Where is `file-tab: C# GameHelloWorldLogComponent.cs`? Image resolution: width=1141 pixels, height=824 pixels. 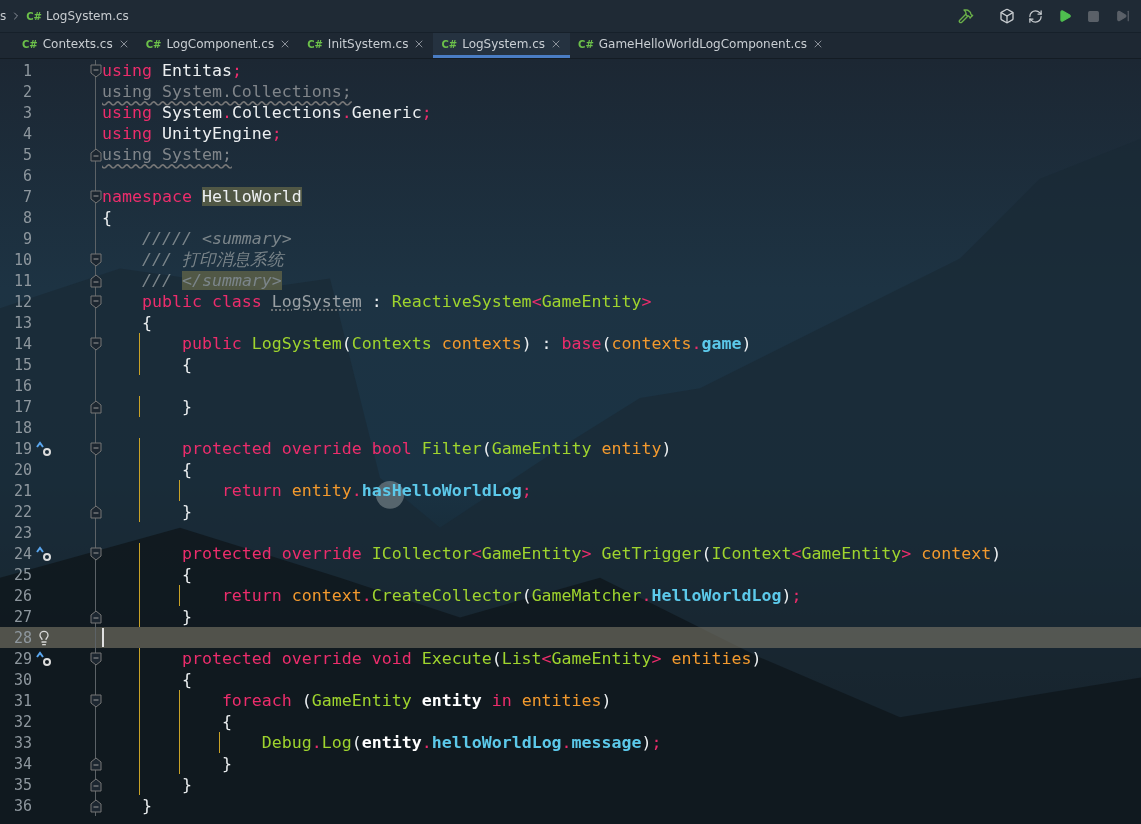
file-tab: C# GameHelloWorldLogComponent.cs is located at coordinates (701, 45).